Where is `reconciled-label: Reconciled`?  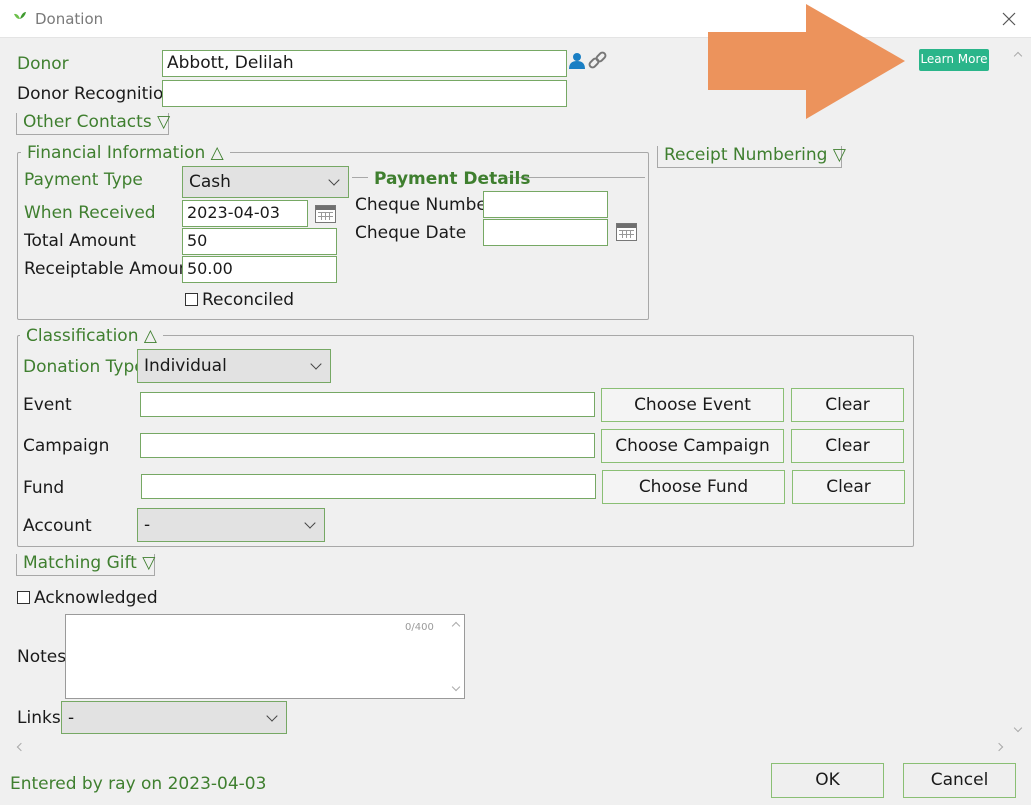 reconciled-label: Reconciled is located at coordinates (248, 300).